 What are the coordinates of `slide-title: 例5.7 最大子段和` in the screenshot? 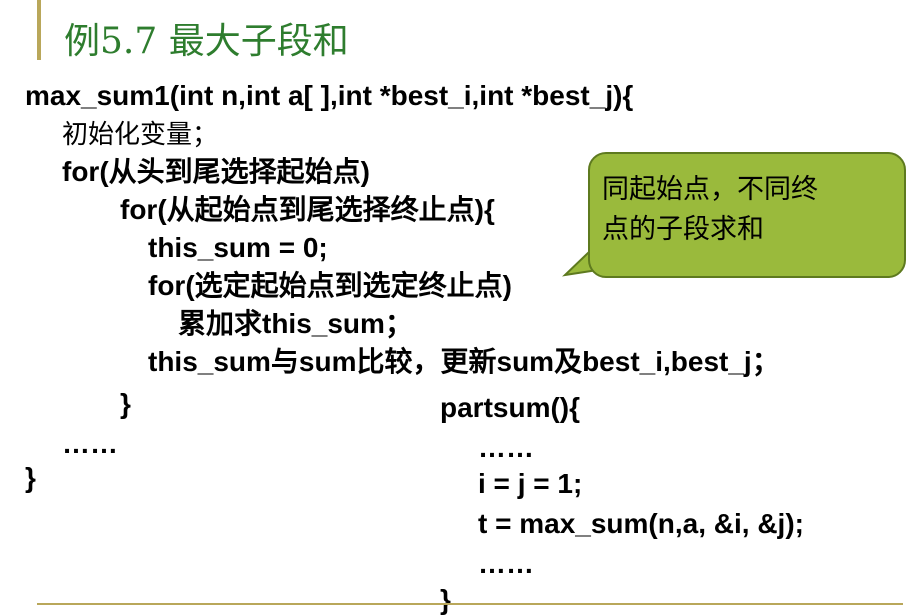 It's located at (206, 41).